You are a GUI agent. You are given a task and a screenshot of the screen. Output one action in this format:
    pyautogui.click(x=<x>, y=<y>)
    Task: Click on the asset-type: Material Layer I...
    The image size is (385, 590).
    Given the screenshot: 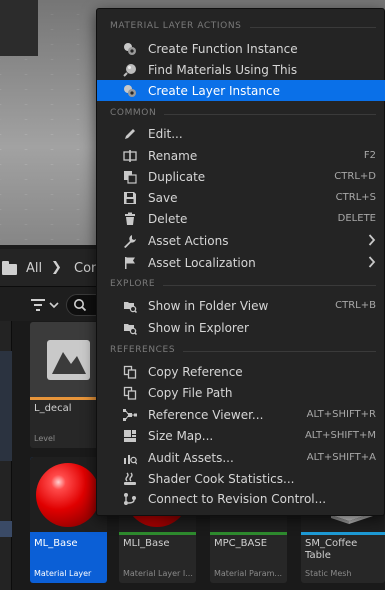 What is the action you would take?
    pyautogui.click(x=158, y=573)
    